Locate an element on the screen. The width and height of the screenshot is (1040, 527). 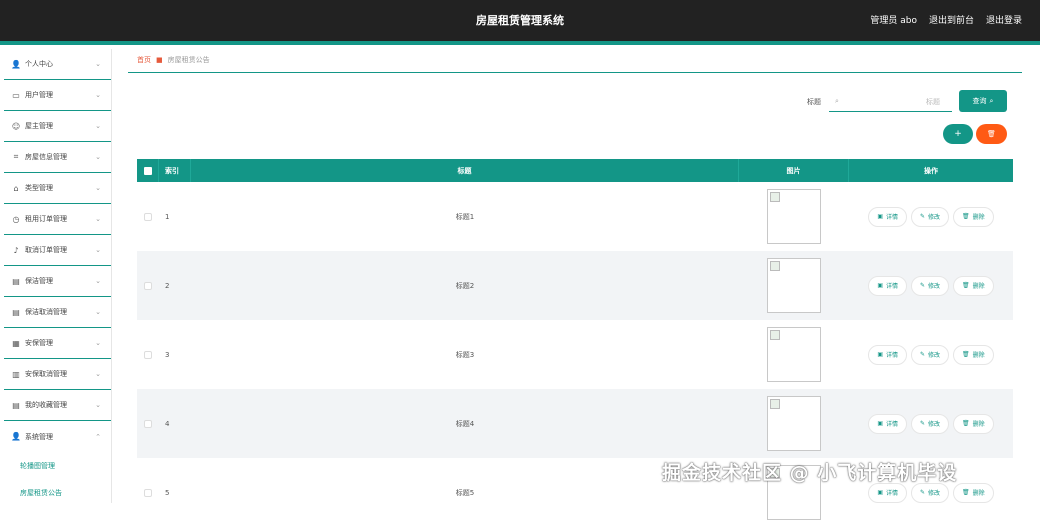
sidebar-item-label: 安保取消管理 is located at coordinates (46, 374).